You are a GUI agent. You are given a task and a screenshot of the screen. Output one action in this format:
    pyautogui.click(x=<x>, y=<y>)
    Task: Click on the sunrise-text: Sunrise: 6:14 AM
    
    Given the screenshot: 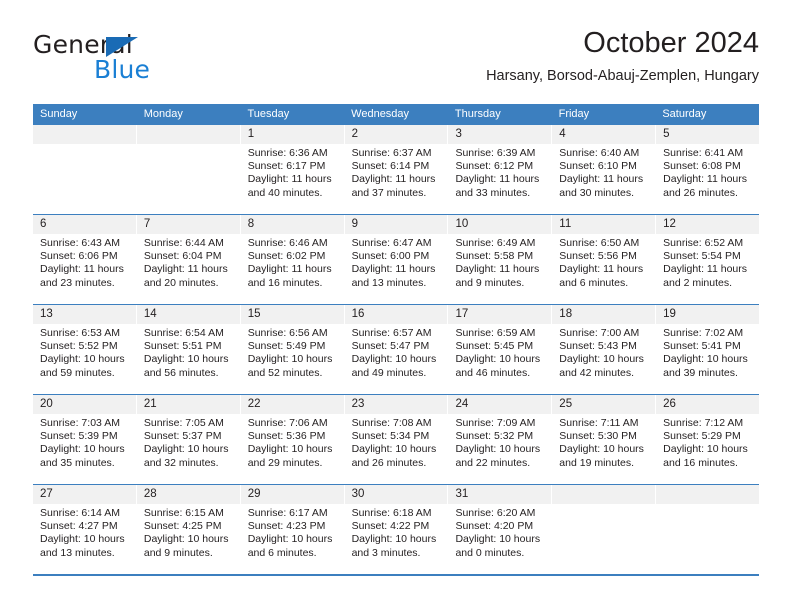 What is the action you would take?
    pyautogui.click(x=80, y=513)
    